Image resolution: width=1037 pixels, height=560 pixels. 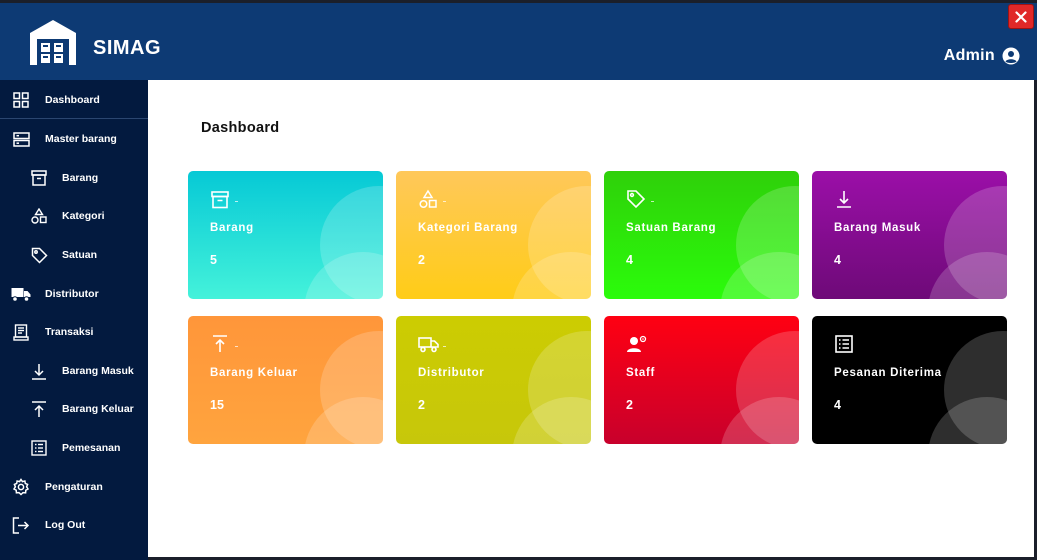 What do you see at coordinates (493, 235) in the screenshot?
I see `card-kategori-barang: Kategori Barang 2` at bounding box center [493, 235].